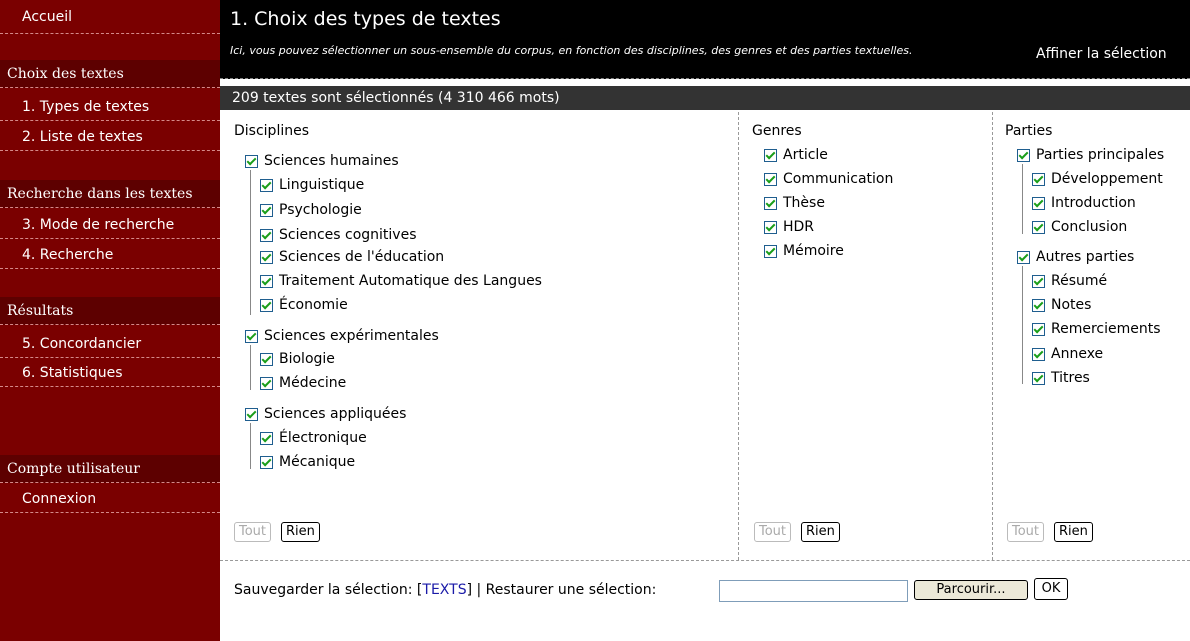  Describe the element at coordinates (351, 336) in the screenshot. I see `checkbox-label: Sciences expérimentales` at that location.